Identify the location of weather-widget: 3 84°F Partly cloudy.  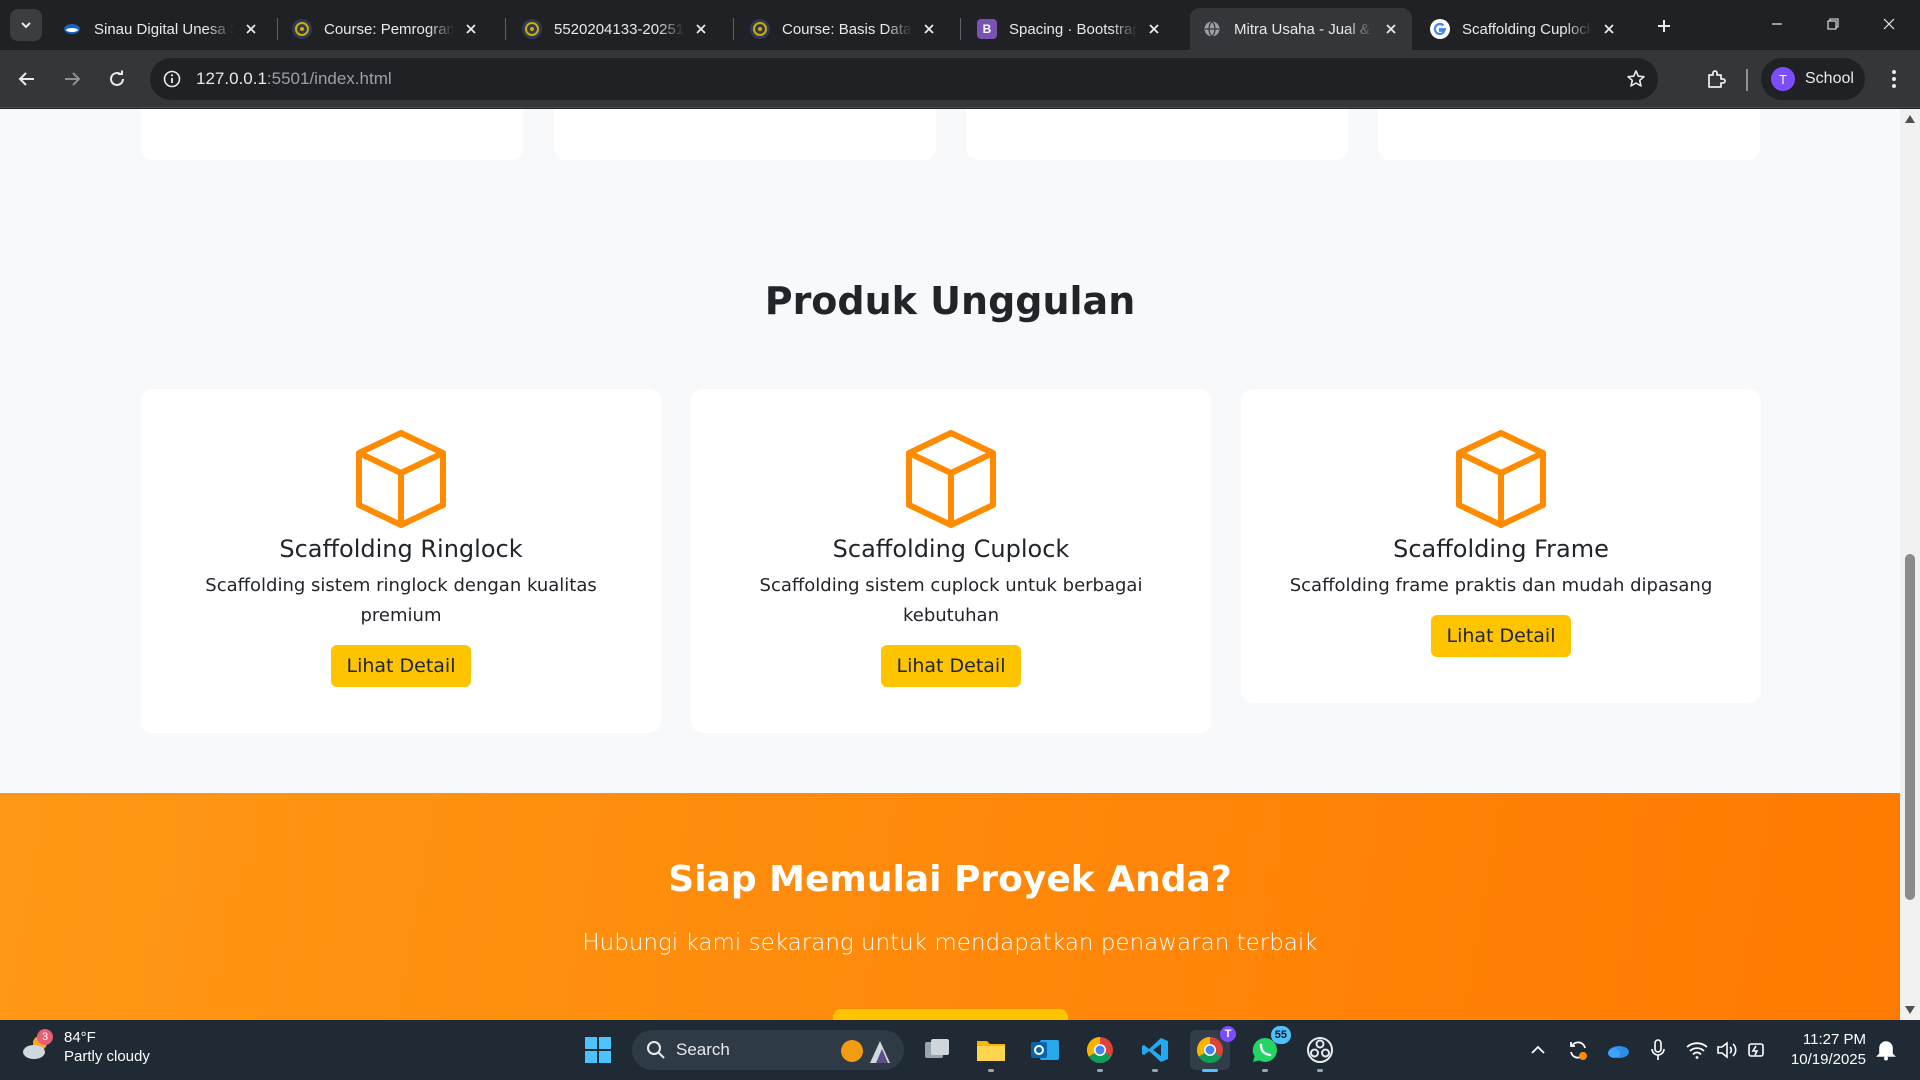
(85, 1047).